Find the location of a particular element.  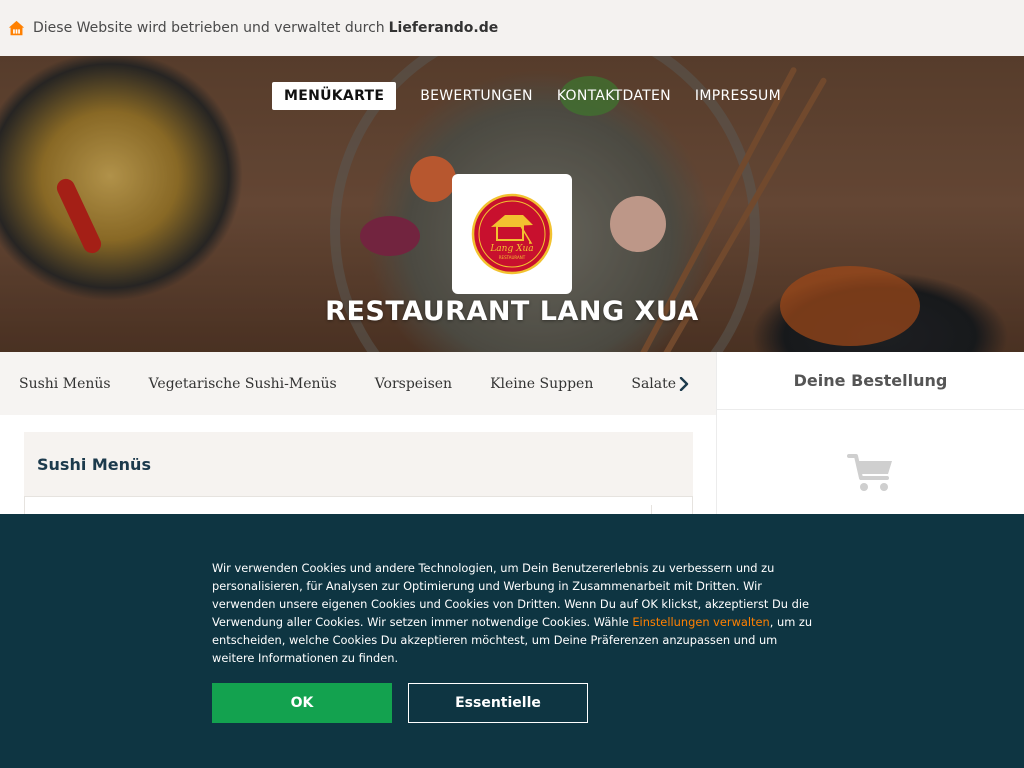

cookie-ok-button: OK is located at coordinates (302, 703).